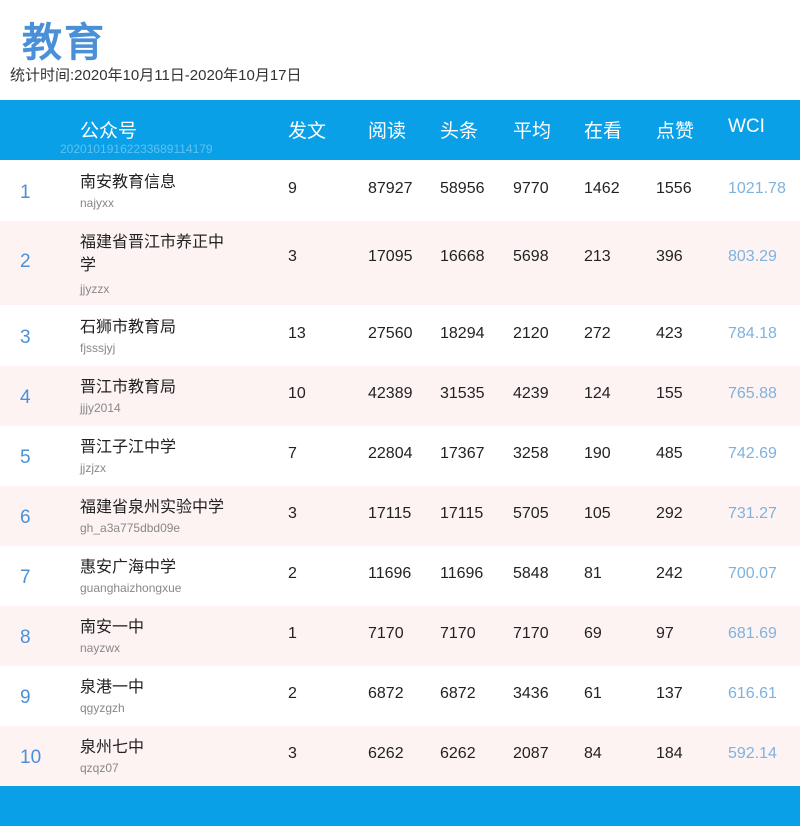 The width and height of the screenshot is (800, 826). I want to click on col-headline: 头条, so click(459, 131).